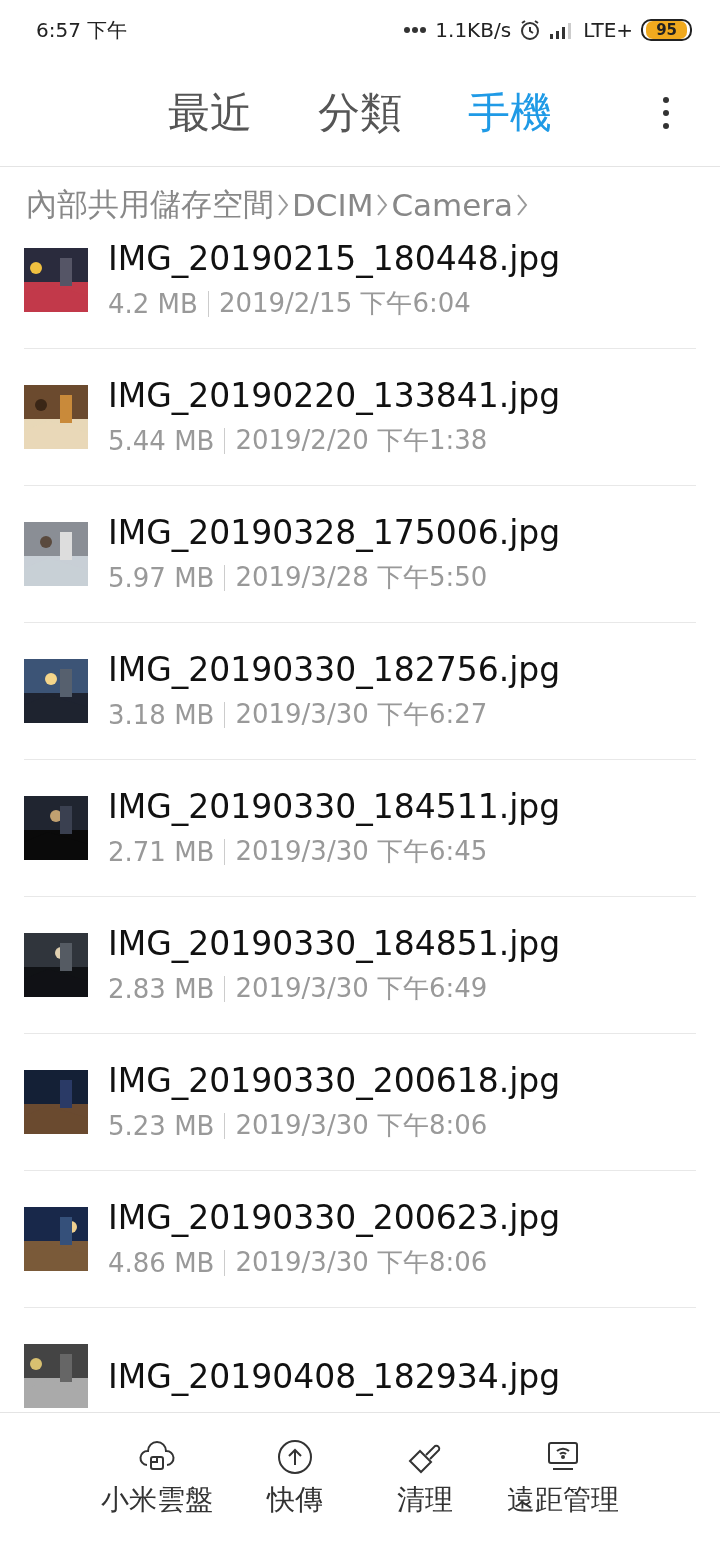 This screenshot has width=720, height=1560. What do you see at coordinates (161, 714) in the screenshot?
I see `file-size: 3.18 MB` at bounding box center [161, 714].